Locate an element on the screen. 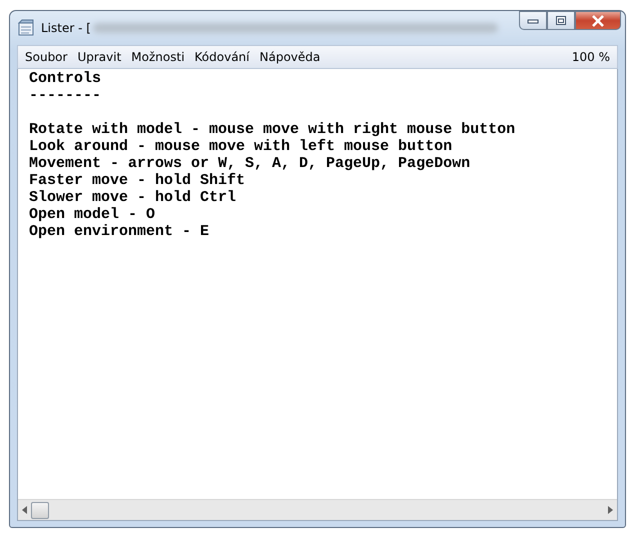 Image resolution: width=627 pixels, height=533 pixels. horizontal-scrollbar is located at coordinates (317, 509).